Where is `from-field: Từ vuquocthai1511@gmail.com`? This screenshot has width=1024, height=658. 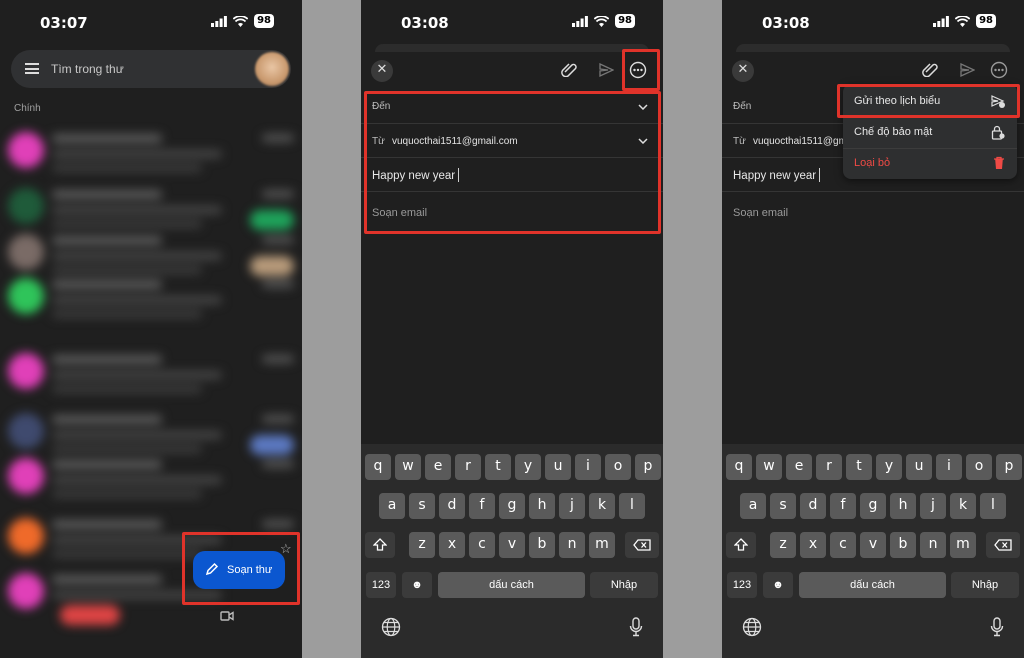 from-field: Từ vuquocthai1511@gmail.com is located at coordinates (512, 141).